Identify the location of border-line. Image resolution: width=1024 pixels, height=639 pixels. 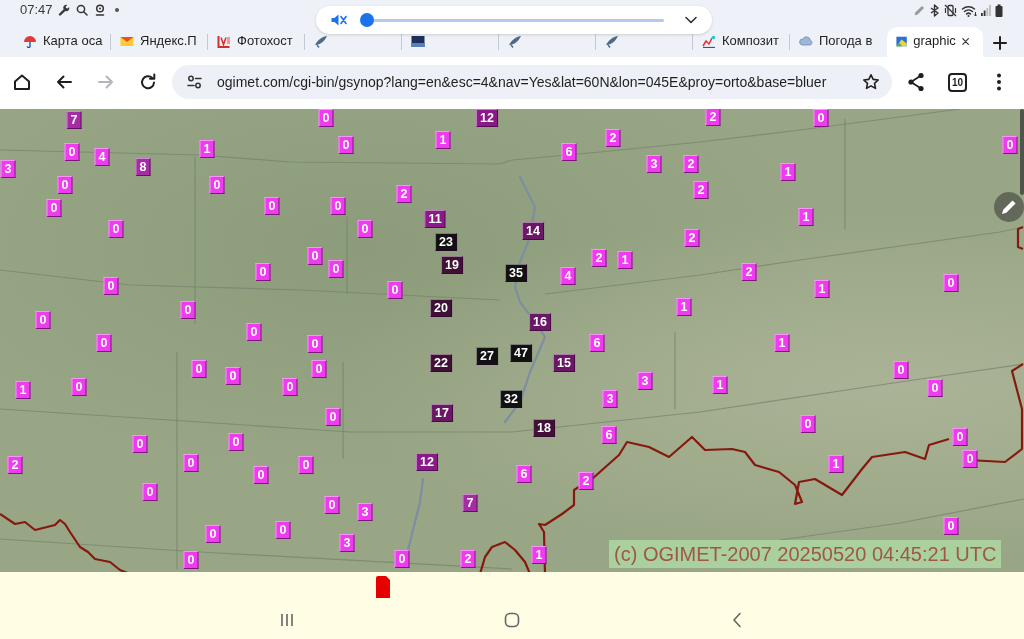
(504, 556).